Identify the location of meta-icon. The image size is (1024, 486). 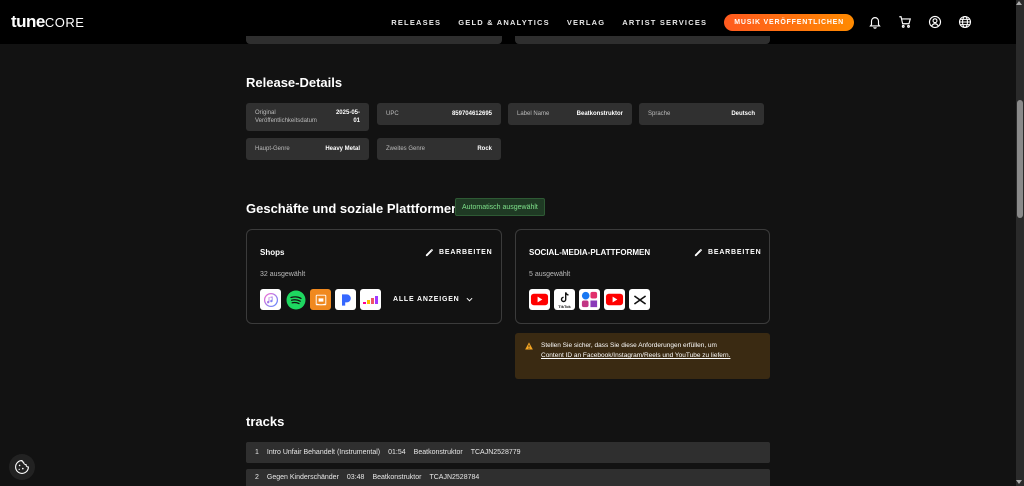
(589, 299).